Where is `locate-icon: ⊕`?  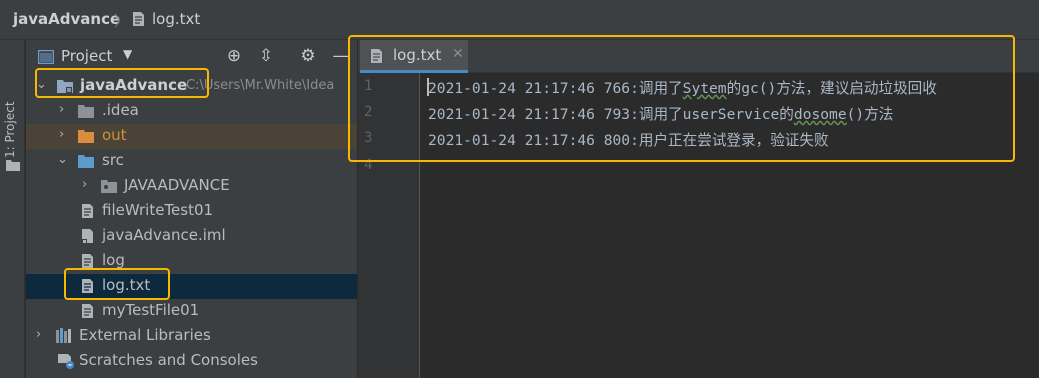 locate-icon: ⊕ is located at coordinates (234, 56).